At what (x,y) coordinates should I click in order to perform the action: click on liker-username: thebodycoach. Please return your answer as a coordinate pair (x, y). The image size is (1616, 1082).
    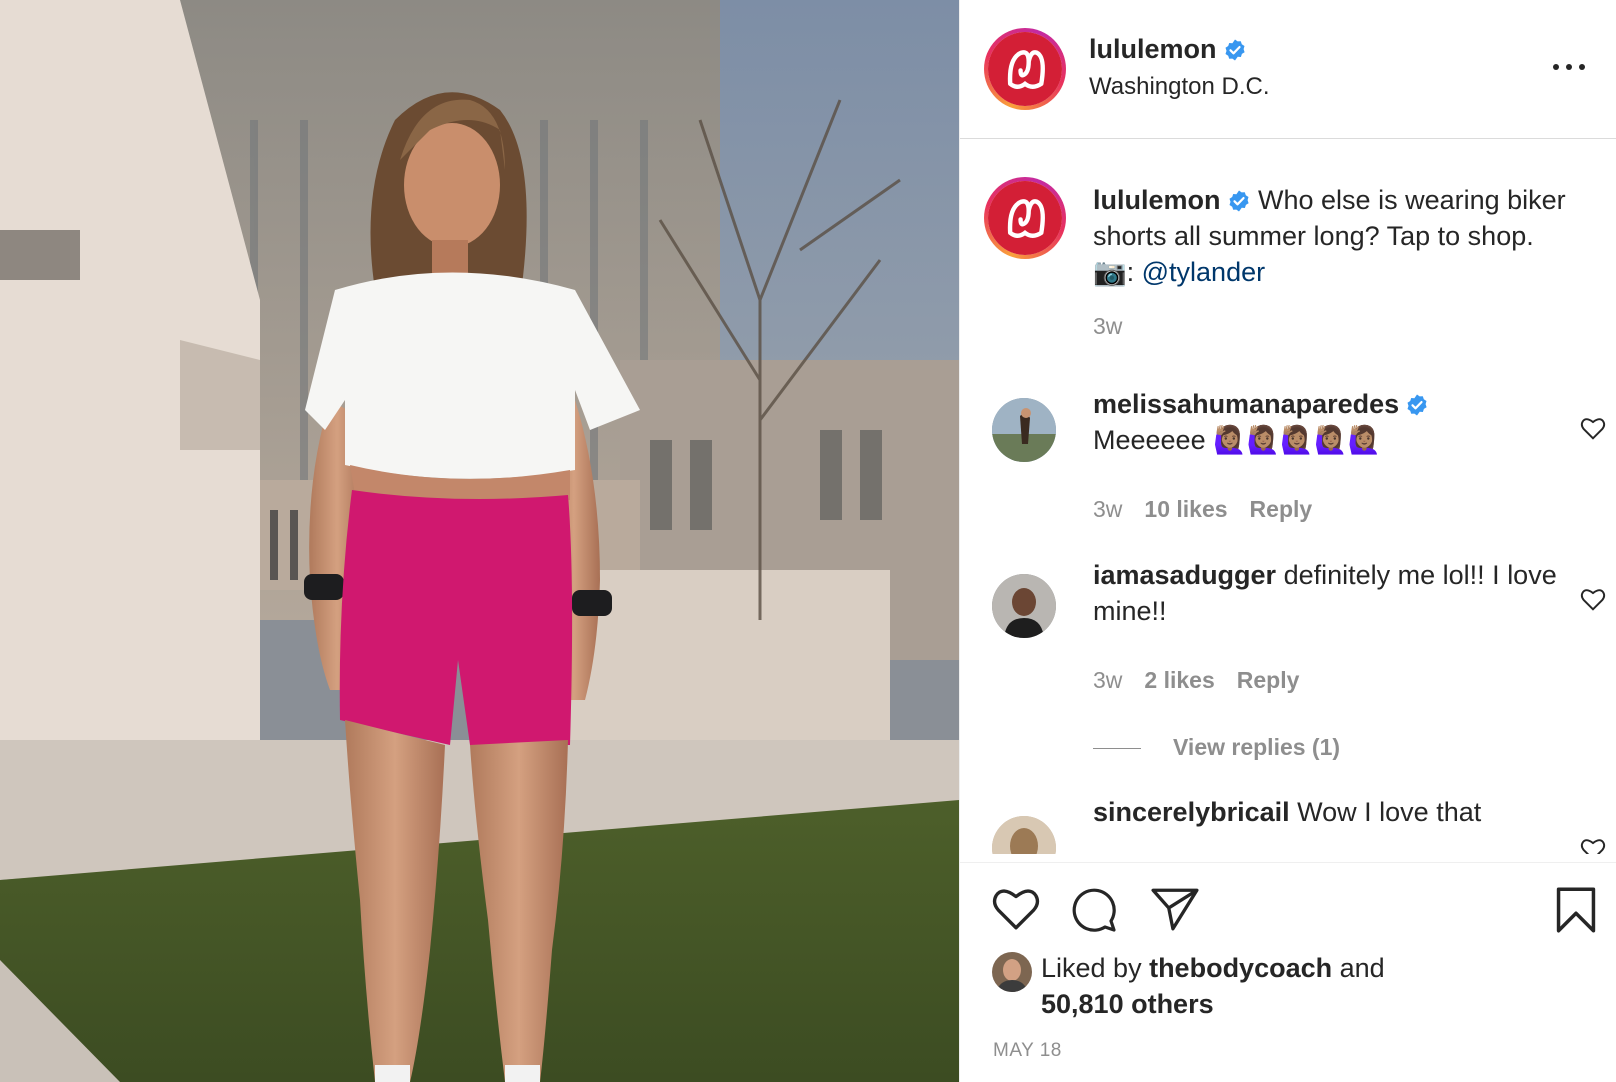
    Looking at the image, I should click on (1240, 968).